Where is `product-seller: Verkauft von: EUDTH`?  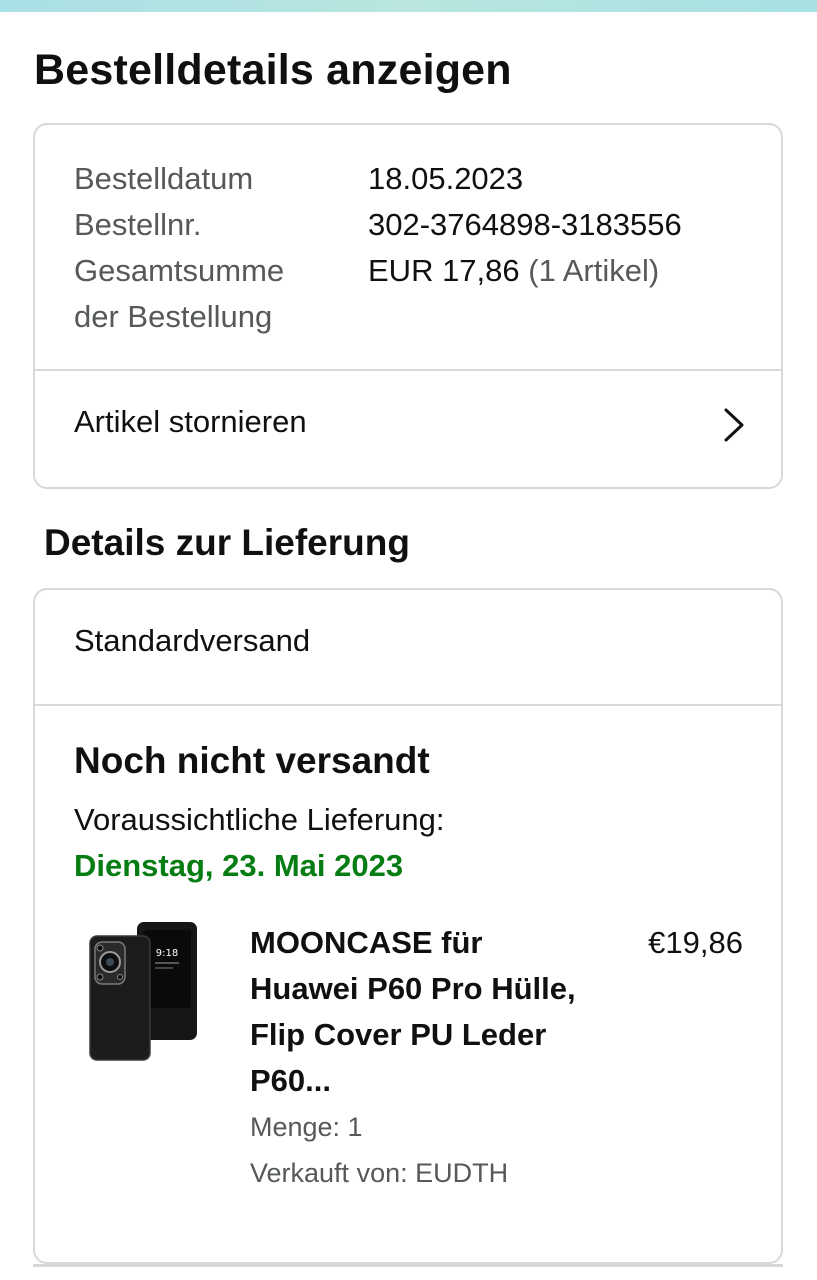 product-seller: Verkauft von: EUDTH is located at coordinates (379, 1173).